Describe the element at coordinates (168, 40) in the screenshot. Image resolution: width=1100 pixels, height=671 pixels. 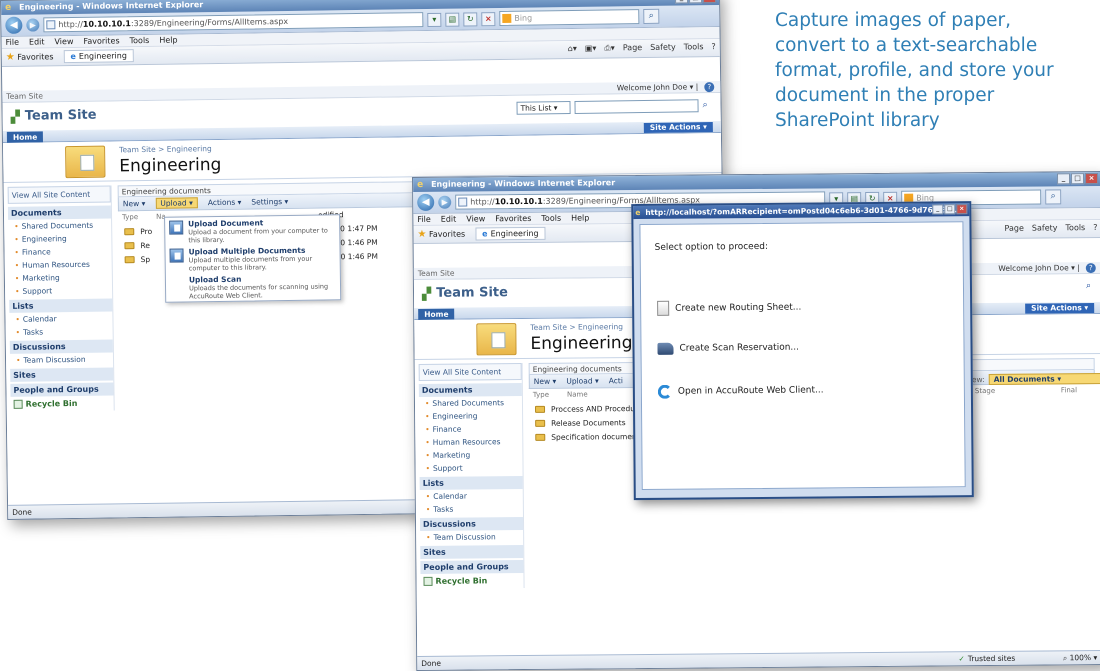
I see `menu-help: Help` at that location.